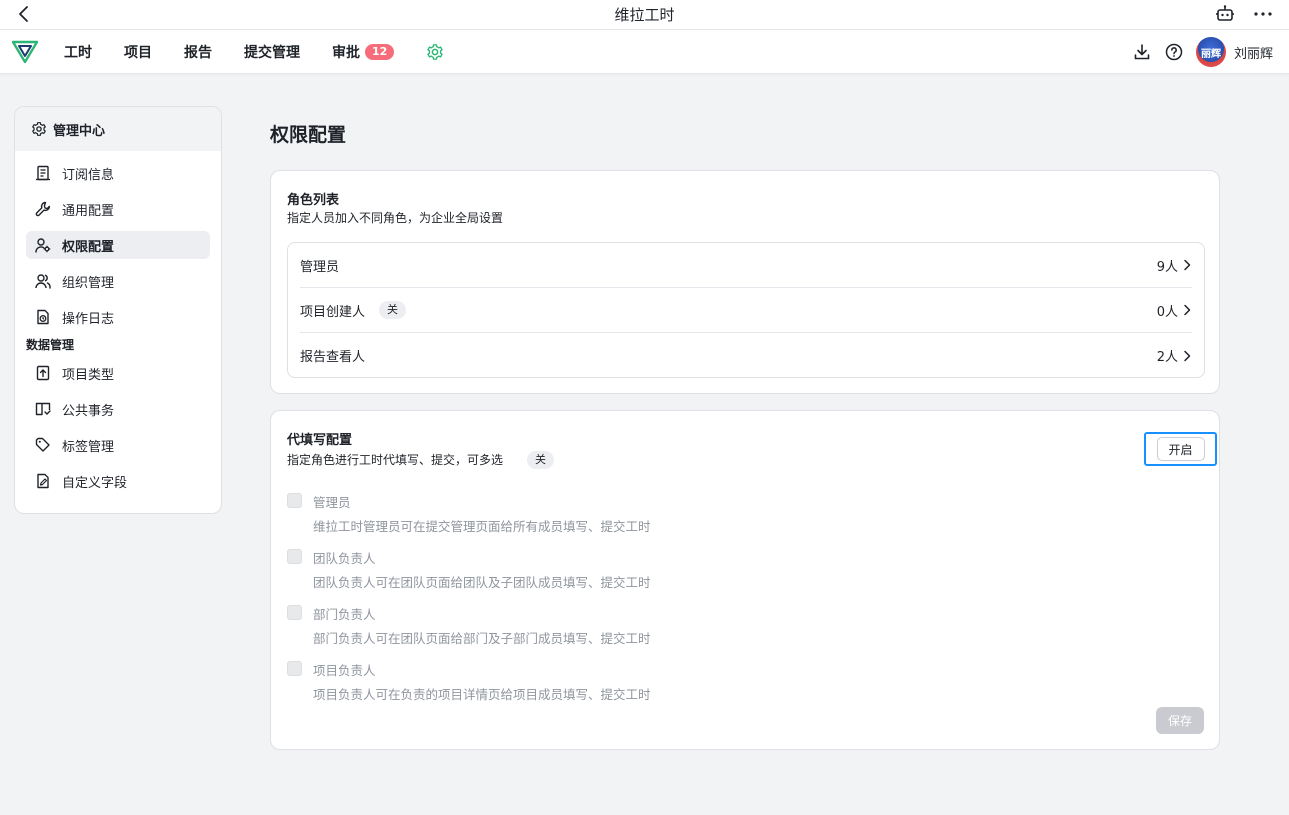 The image size is (1289, 815). I want to click on enable-toggle-focus: 开启, so click(1180, 449).